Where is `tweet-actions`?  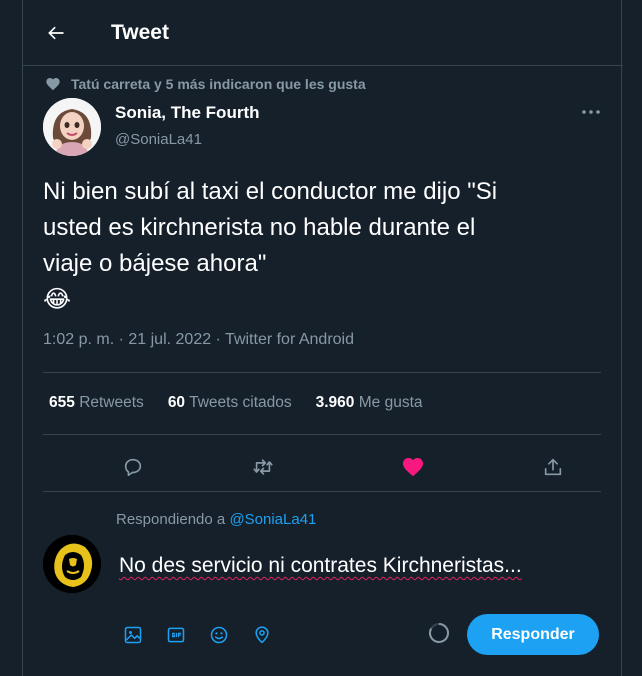
tweet-actions is located at coordinates (322, 466).